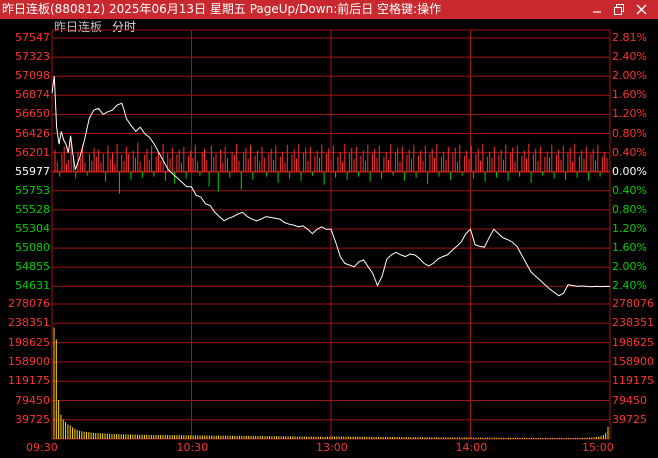 This screenshot has width=658, height=458. What do you see at coordinates (32, 95) in the screenshot?
I see `price-tick-label: 56874` at bounding box center [32, 95].